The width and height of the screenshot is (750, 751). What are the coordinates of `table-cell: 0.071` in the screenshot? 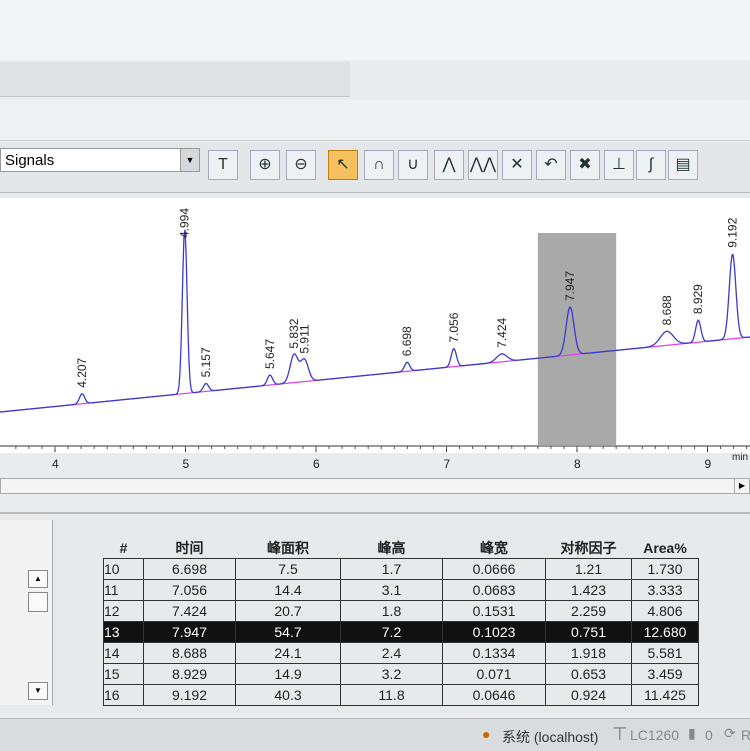 It's located at (494, 674).